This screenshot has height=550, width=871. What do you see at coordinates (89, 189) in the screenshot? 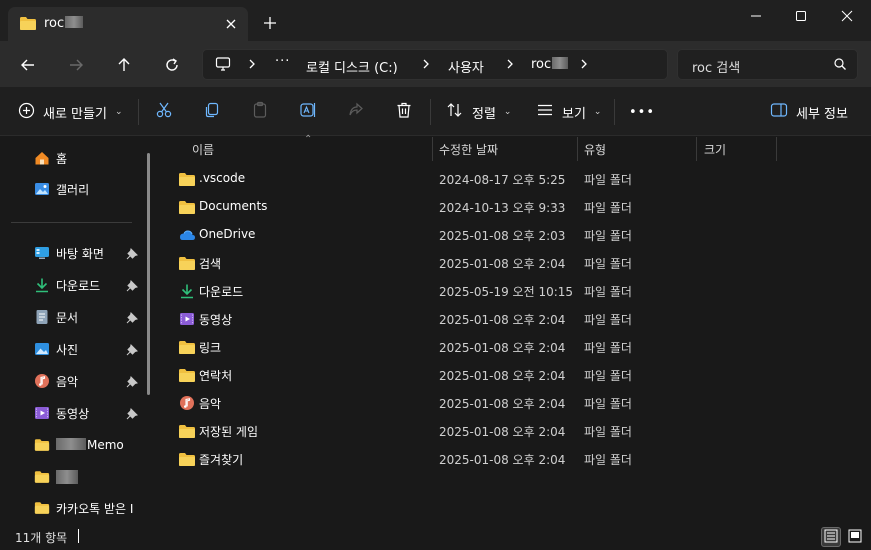
I see `sidebar-item-gallery: 갤러리` at bounding box center [89, 189].